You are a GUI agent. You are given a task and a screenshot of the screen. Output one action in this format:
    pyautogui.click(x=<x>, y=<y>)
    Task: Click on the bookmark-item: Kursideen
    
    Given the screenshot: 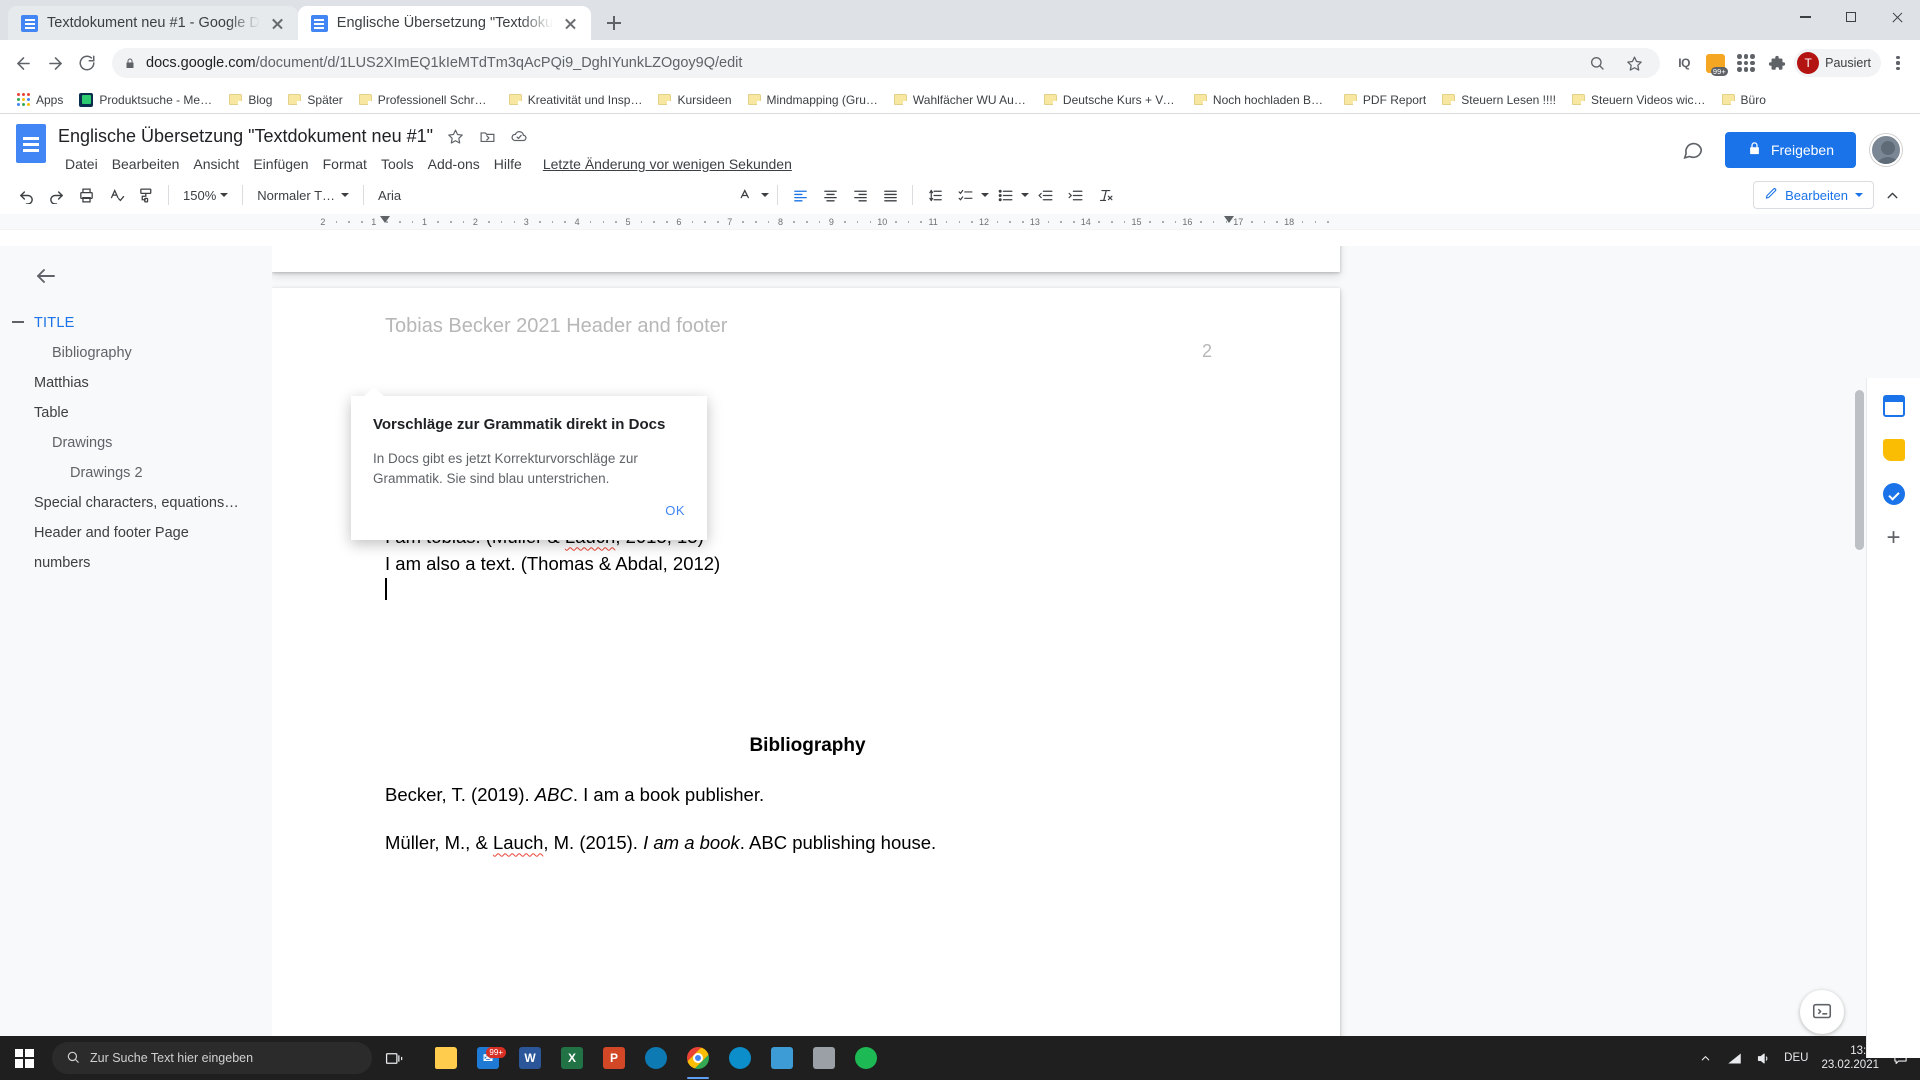 What is the action you would take?
    pyautogui.click(x=694, y=100)
    